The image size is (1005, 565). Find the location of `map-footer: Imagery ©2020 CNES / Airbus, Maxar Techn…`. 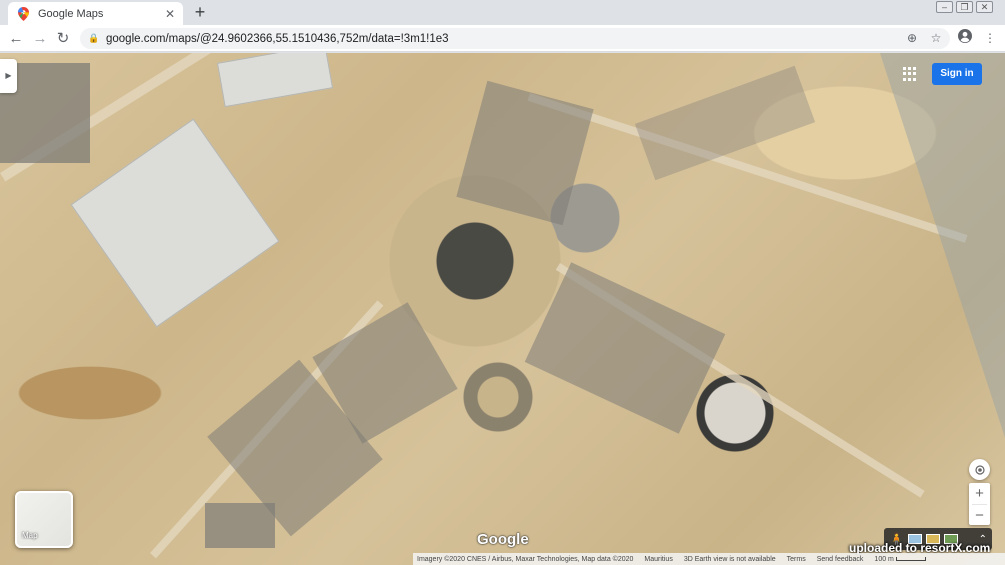

map-footer: Imagery ©2020 CNES / Airbus, Maxar Techn… is located at coordinates (709, 559).